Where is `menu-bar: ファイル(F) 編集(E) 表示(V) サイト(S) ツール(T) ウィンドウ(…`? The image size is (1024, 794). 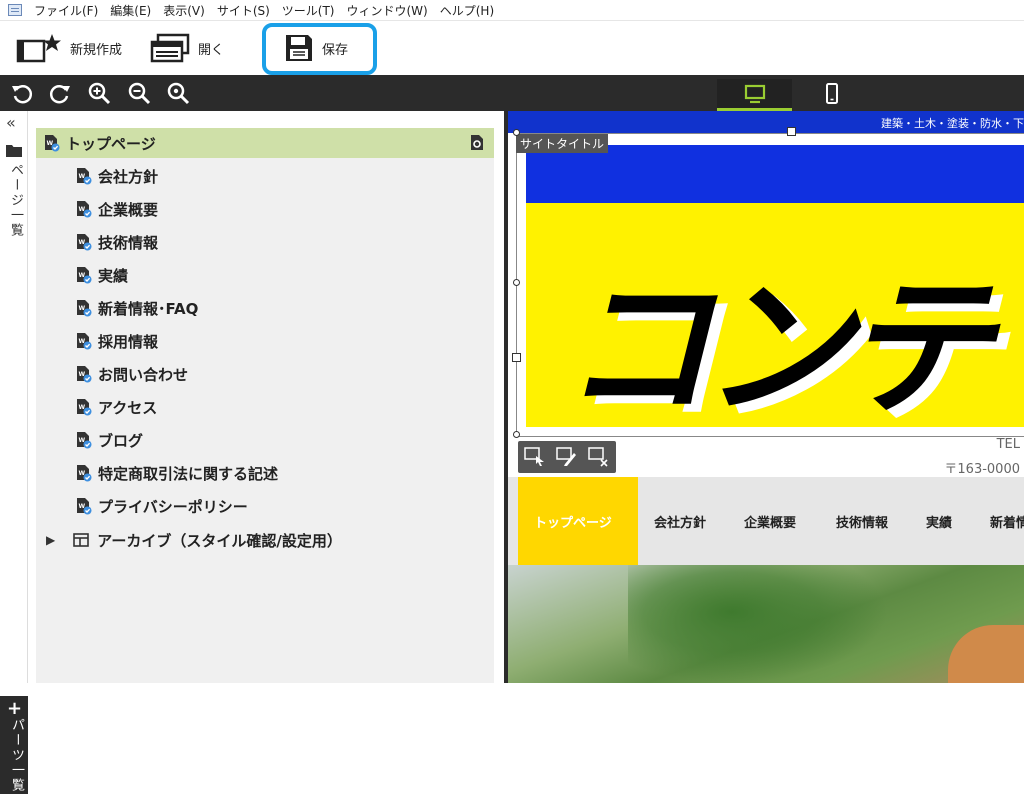 menu-bar: ファイル(F) 編集(E) 表示(V) サイト(S) ツール(T) ウィンドウ(… is located at coordinates (512, 10).